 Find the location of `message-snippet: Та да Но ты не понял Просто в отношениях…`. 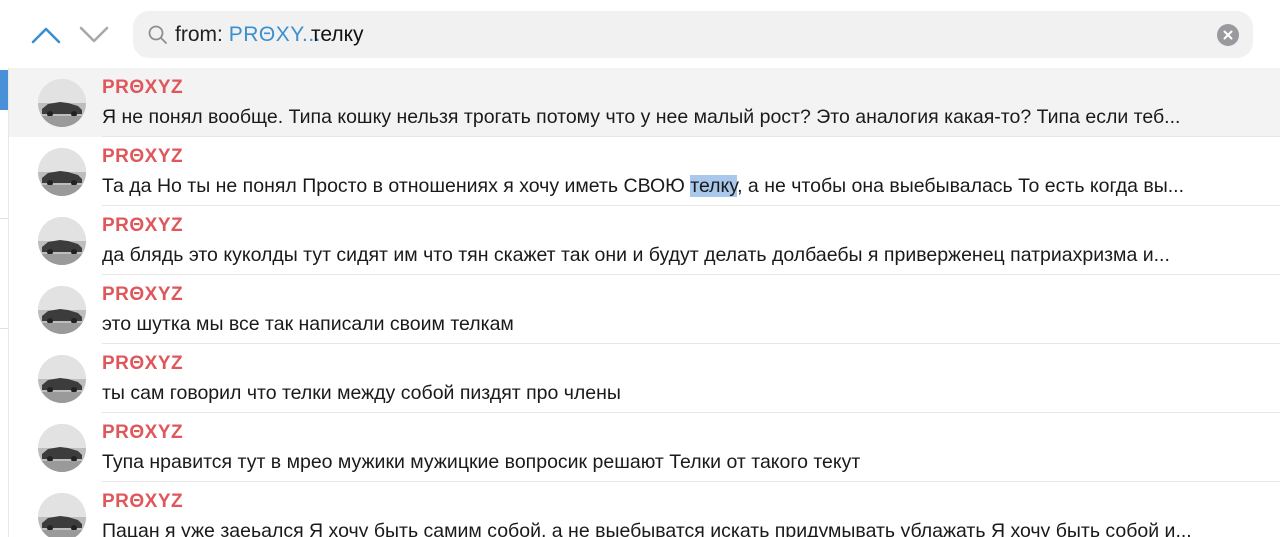

message-snippet: Та да Но ты не понял Просто в отношениях… is located at coordinates (688, 186).